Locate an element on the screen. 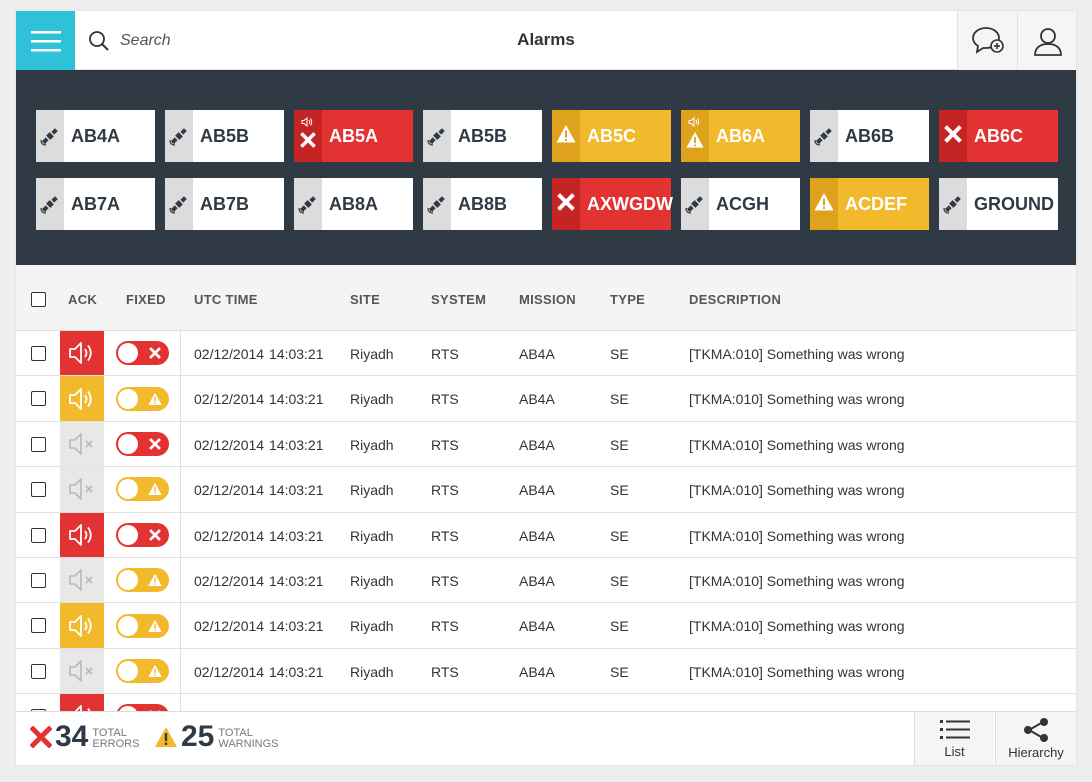 The image size is (1092, 782). search-icon is located at coordinates (99, 41).